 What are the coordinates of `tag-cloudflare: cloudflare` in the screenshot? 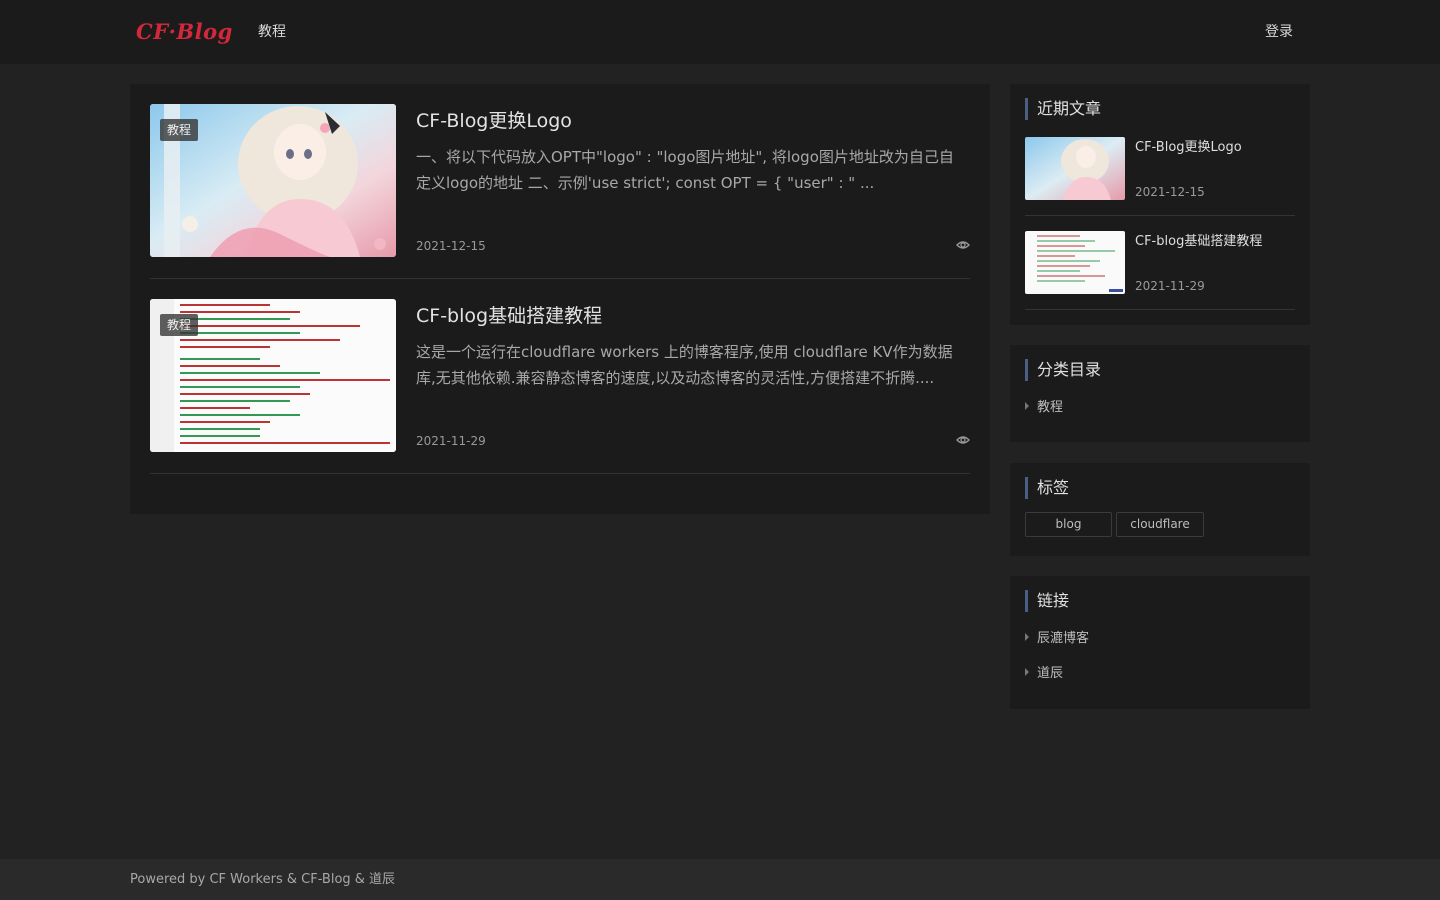 It's located at (1160, 524).